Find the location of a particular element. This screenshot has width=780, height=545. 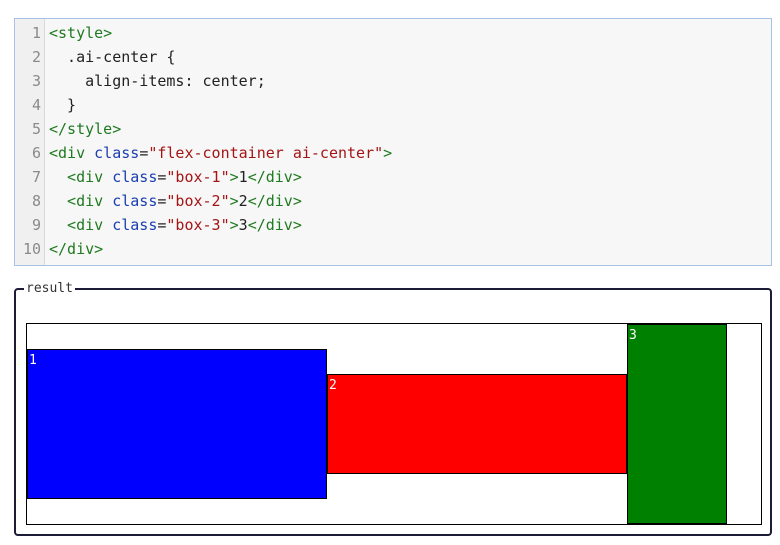

code-line: 7 <div class="box-1">1</div> is located at coordinates (393, 177).